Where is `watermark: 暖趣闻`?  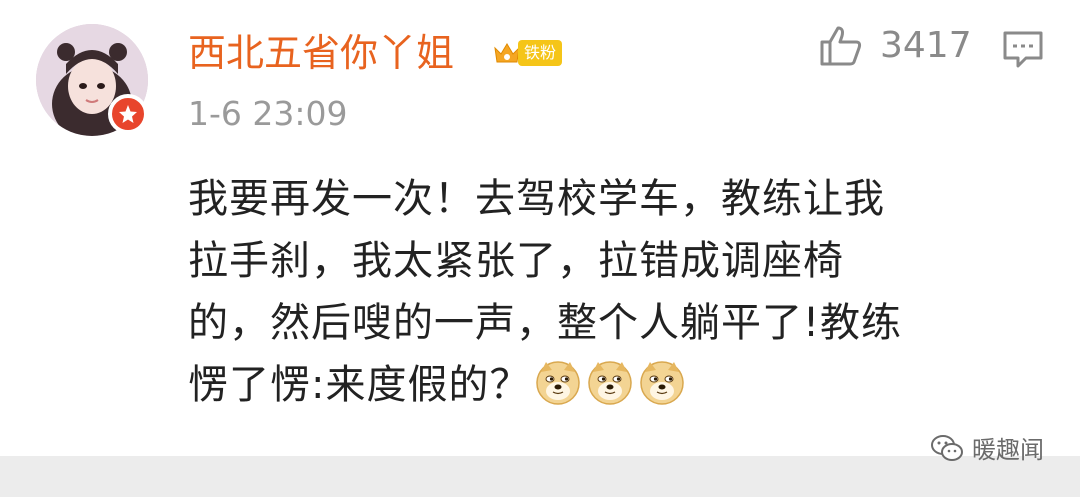
watermark: 暖趣闻 is located at coordinates (987, 447).